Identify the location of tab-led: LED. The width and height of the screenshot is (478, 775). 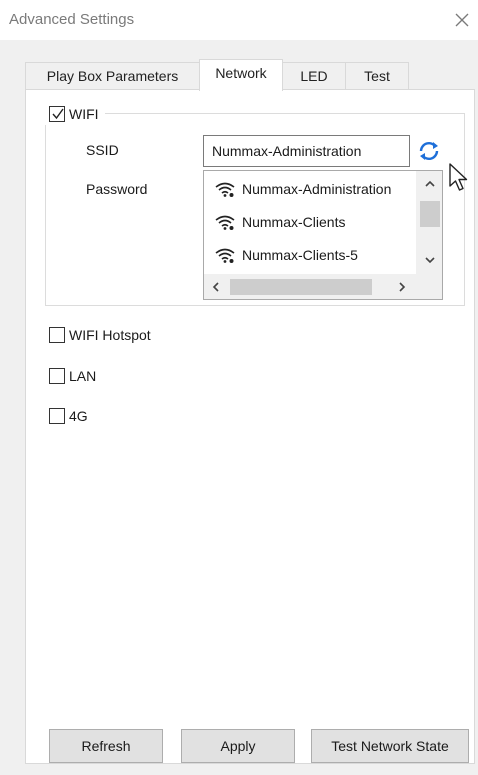
(314, 76).